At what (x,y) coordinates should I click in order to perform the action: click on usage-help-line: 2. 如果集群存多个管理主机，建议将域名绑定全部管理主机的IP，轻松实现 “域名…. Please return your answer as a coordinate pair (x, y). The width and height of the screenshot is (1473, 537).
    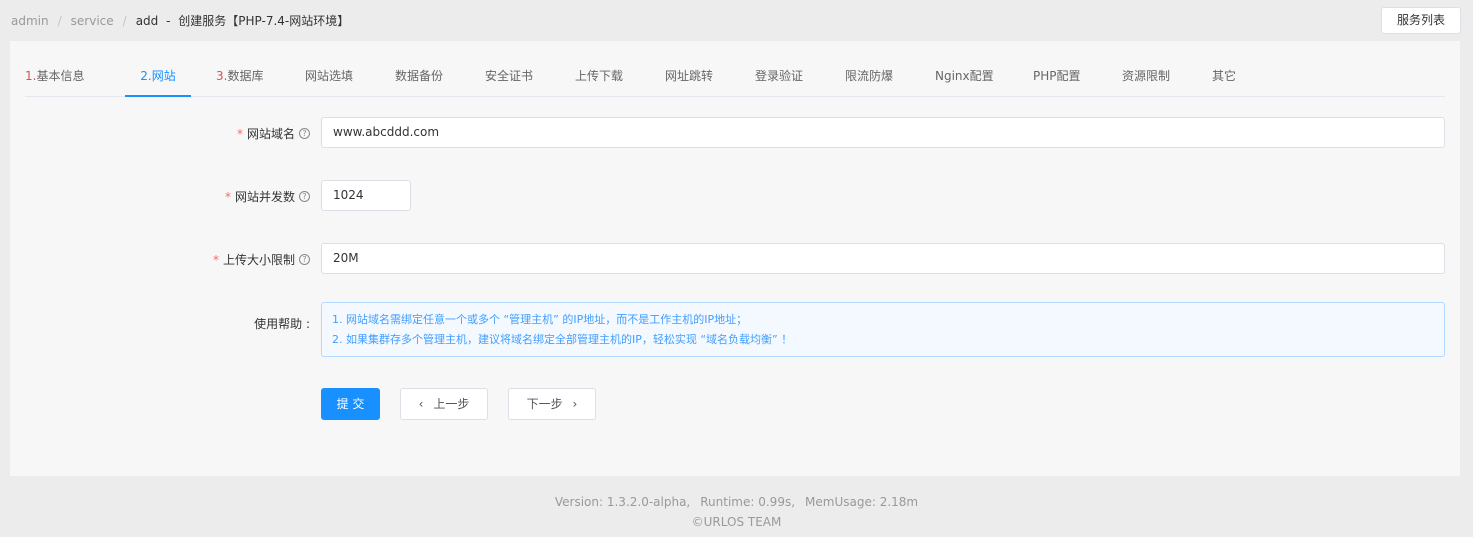
    Looking at the image, I should click on (562, 339).